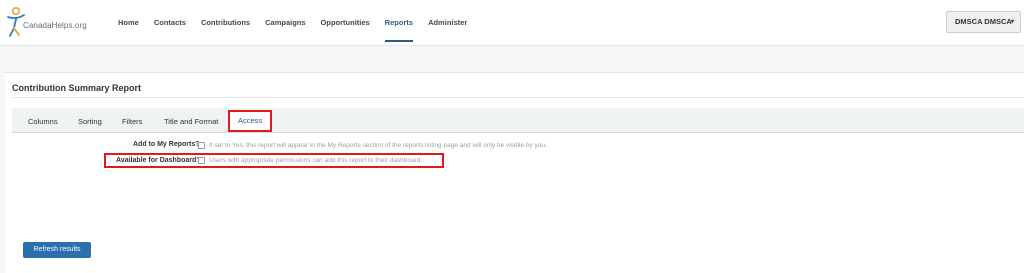 The image size is (1024, 273). I want to click on tab-access: Access, so click(250, 121).